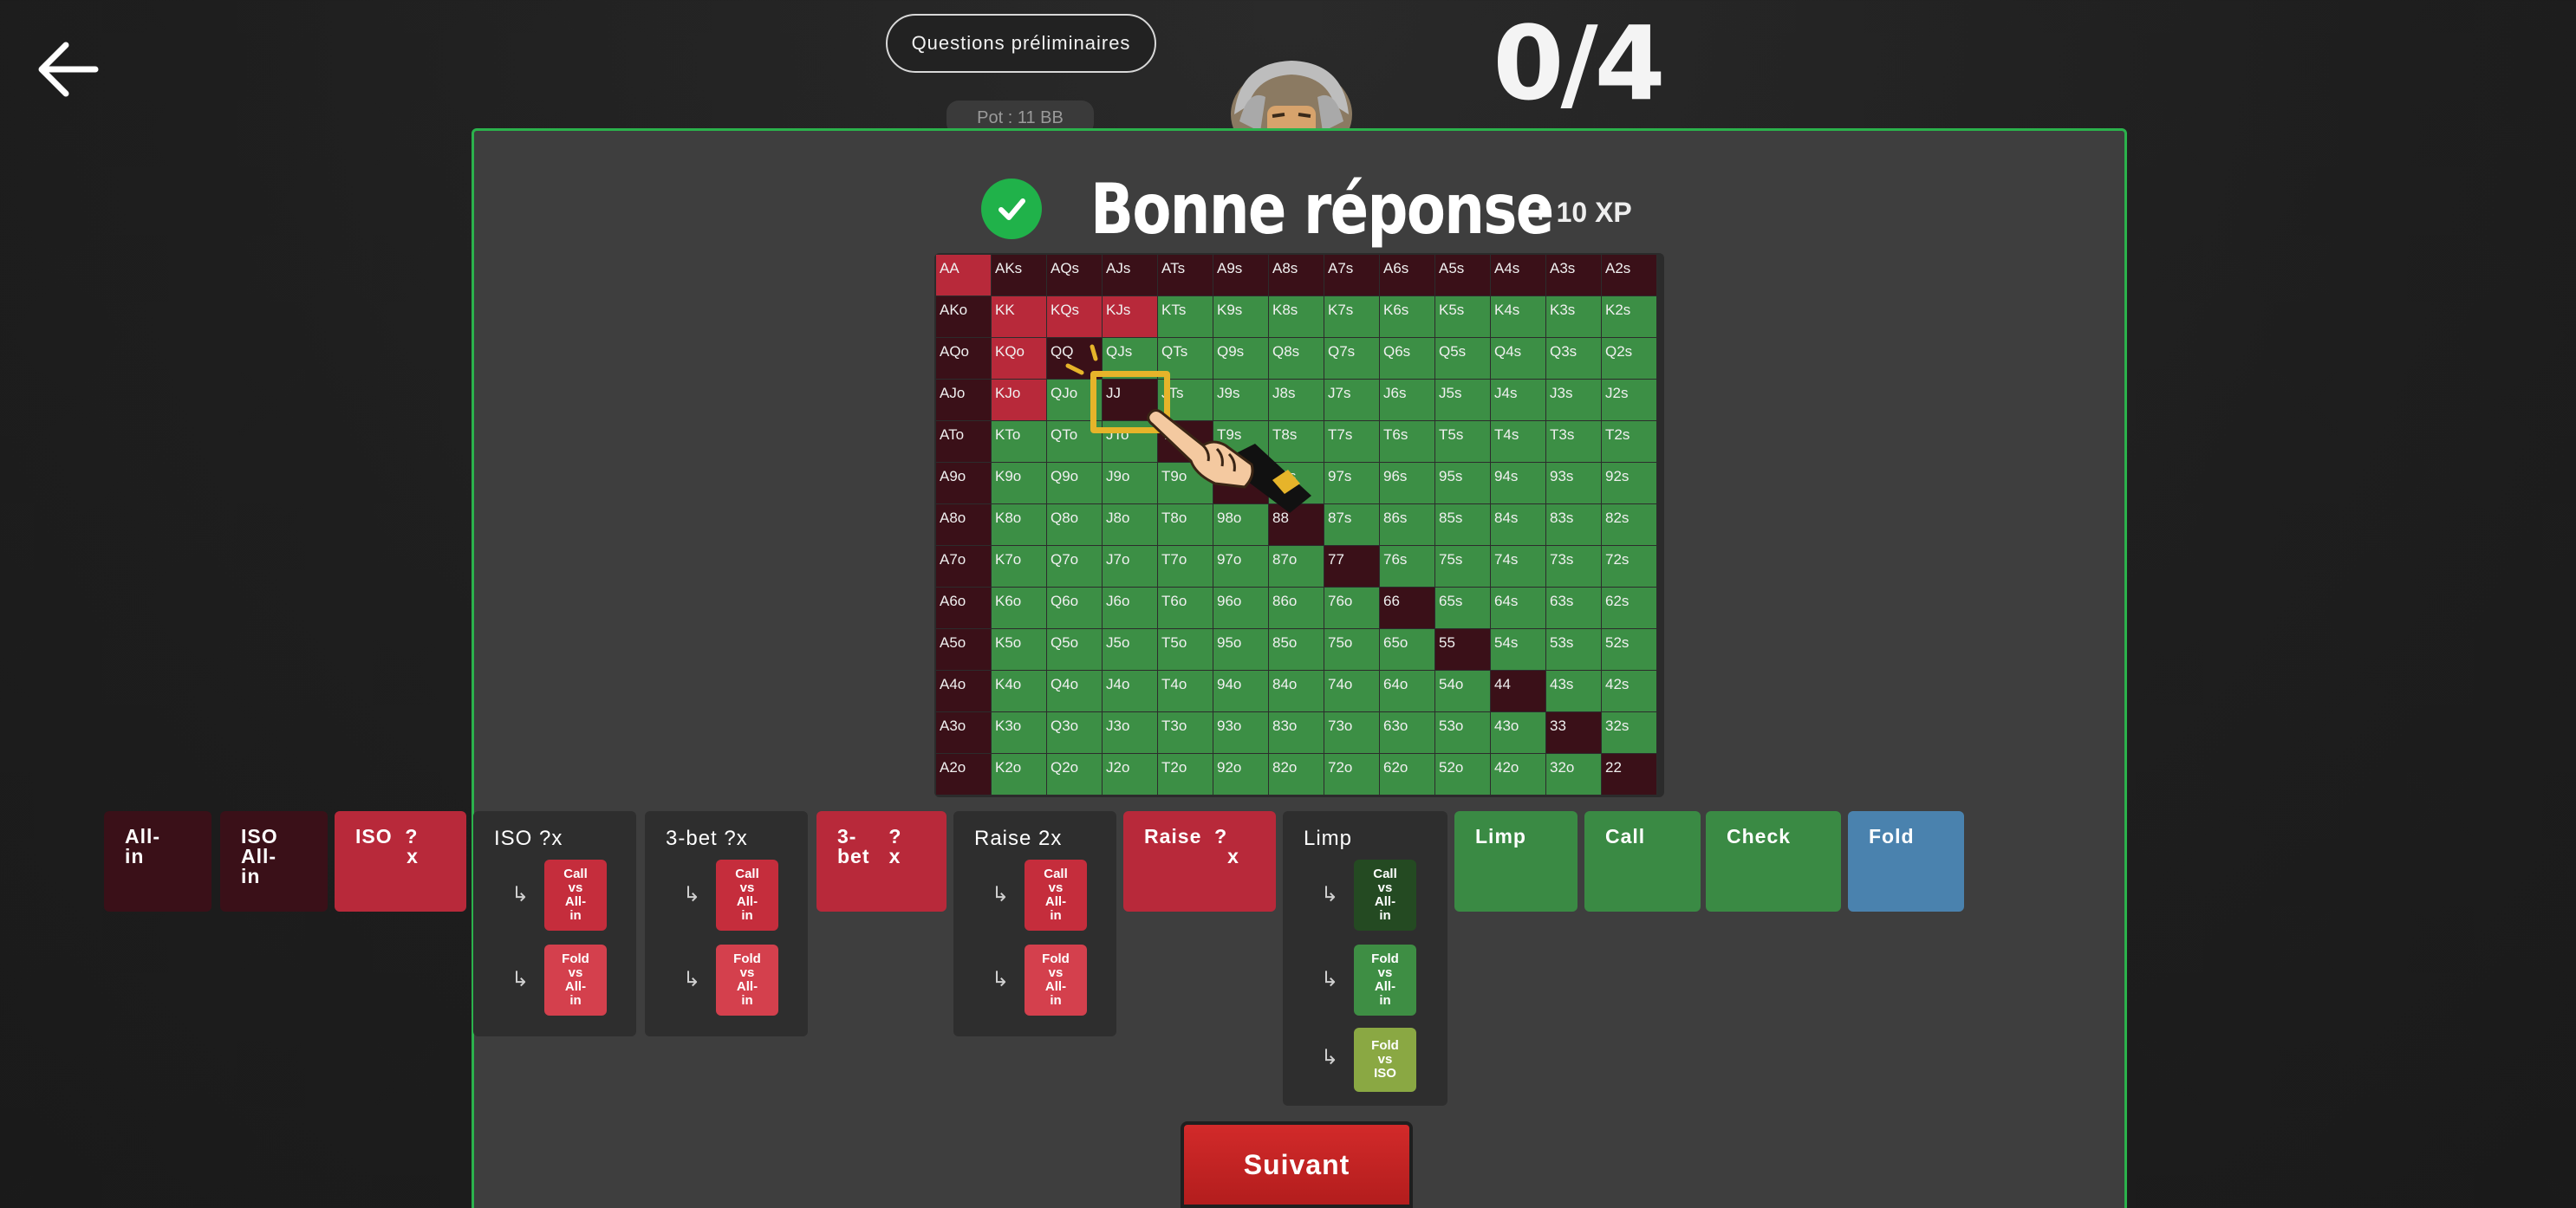  Describe the element at coordinates (1407, 608) in the screenshot. I see `range-cell: 66` at that location.